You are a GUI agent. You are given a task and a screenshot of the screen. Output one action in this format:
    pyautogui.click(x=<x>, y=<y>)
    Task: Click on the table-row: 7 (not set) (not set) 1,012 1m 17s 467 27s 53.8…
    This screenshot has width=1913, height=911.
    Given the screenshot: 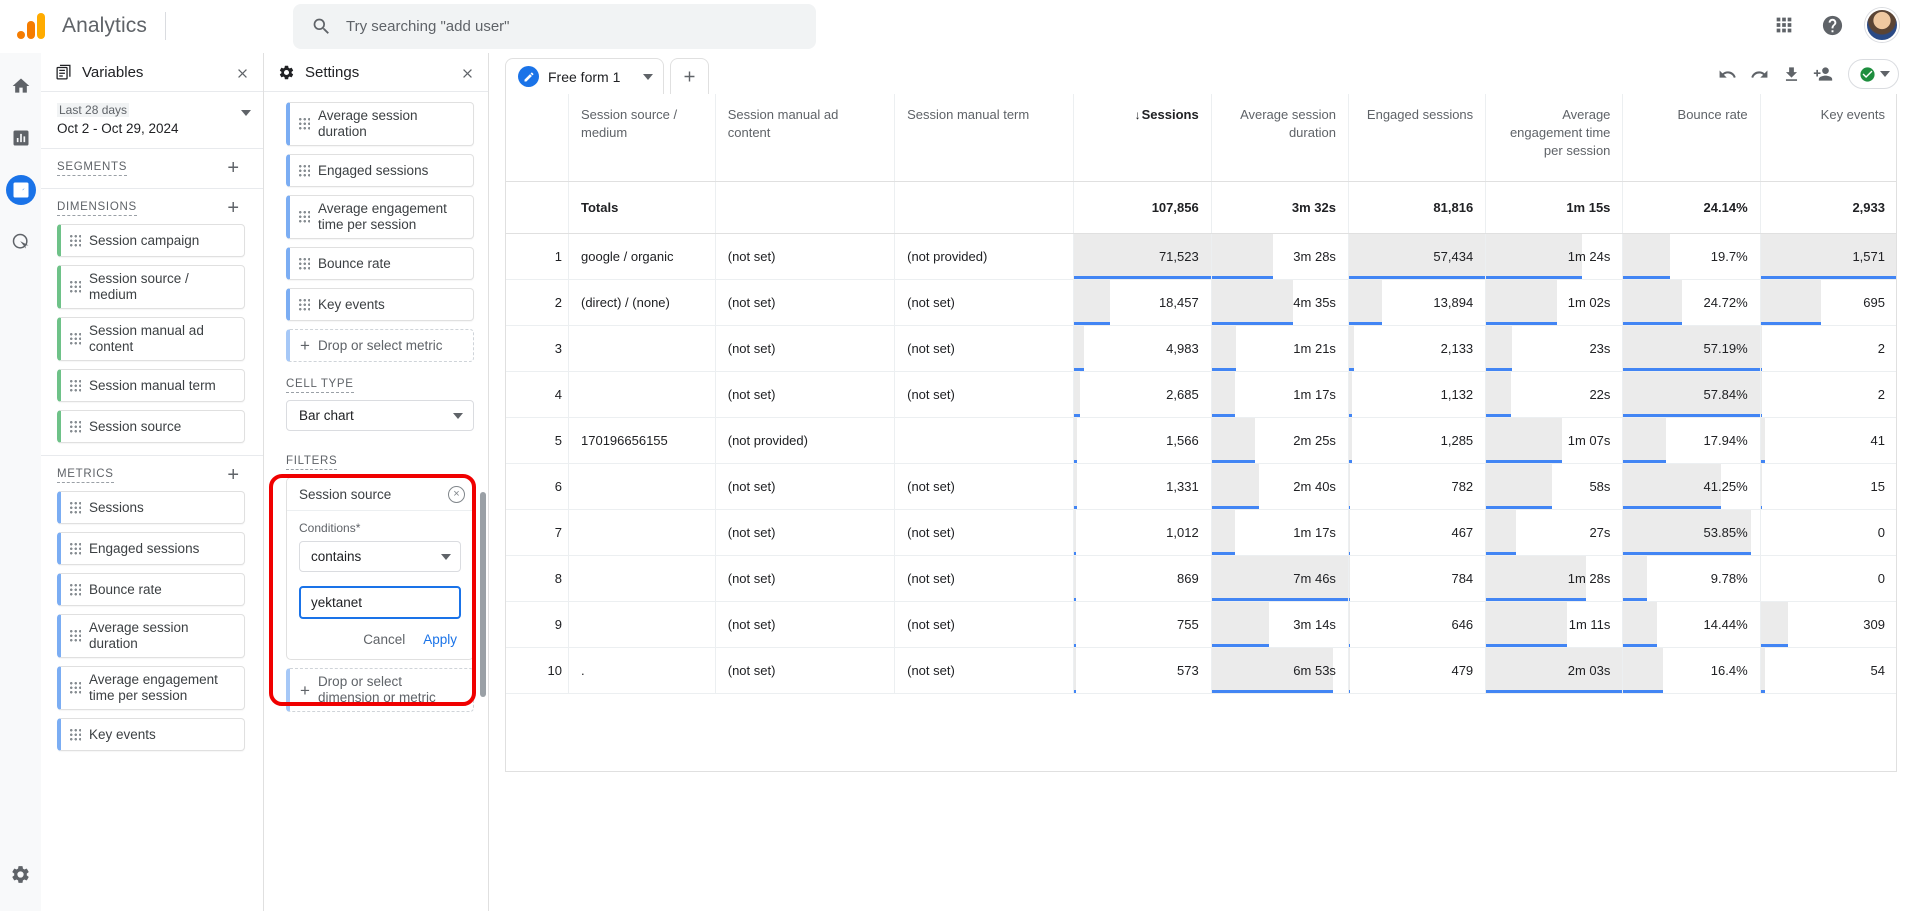 What is the action you would take?
    pyautogui.click(x=1201, y=532)
    